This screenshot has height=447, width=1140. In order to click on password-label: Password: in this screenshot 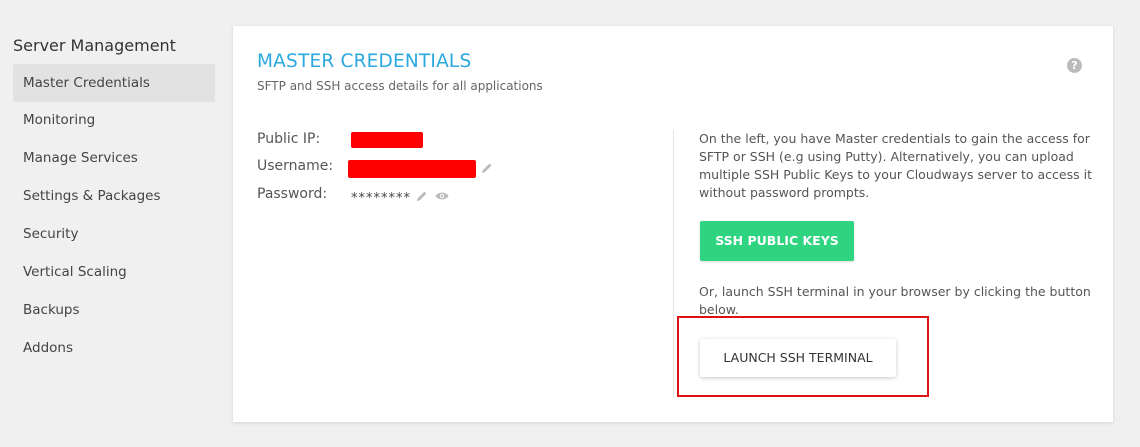, I will do `click(292, 194)`.